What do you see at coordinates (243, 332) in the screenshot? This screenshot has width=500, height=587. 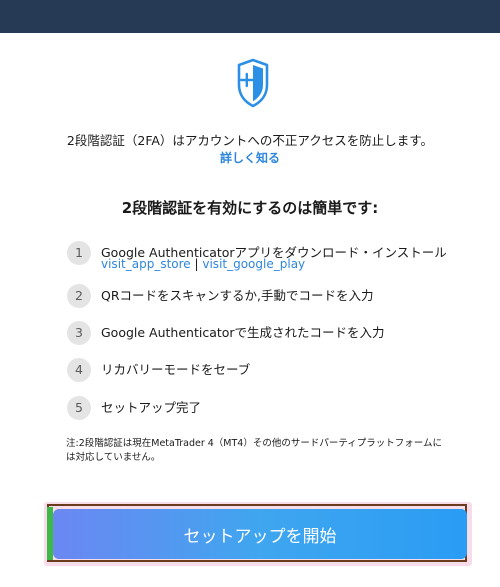 I see `step-text: Google Authenticatorで生成されたコードを入力` at bounding box center [243, 332].